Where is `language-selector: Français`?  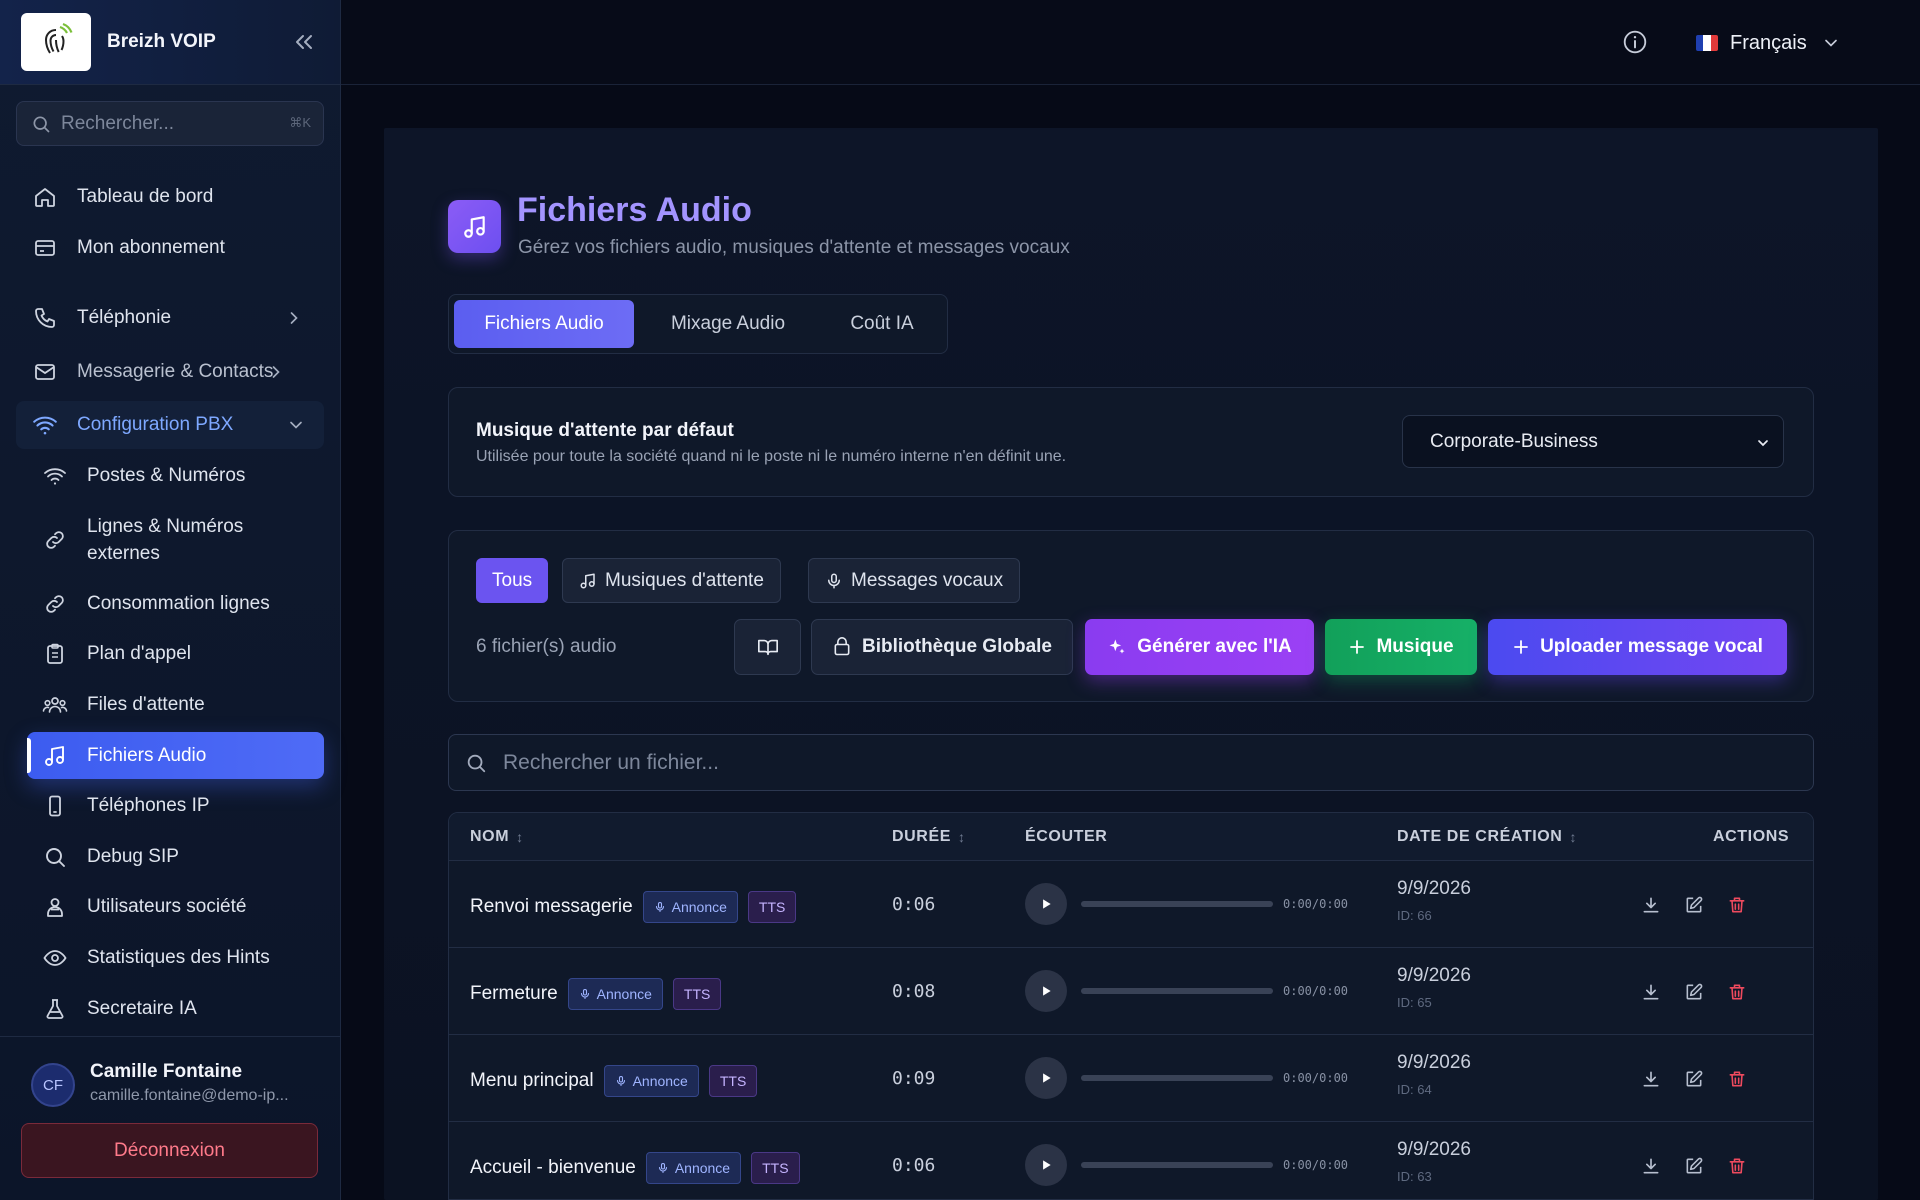 language-selector: Français is located at coordinates (1768, 43).